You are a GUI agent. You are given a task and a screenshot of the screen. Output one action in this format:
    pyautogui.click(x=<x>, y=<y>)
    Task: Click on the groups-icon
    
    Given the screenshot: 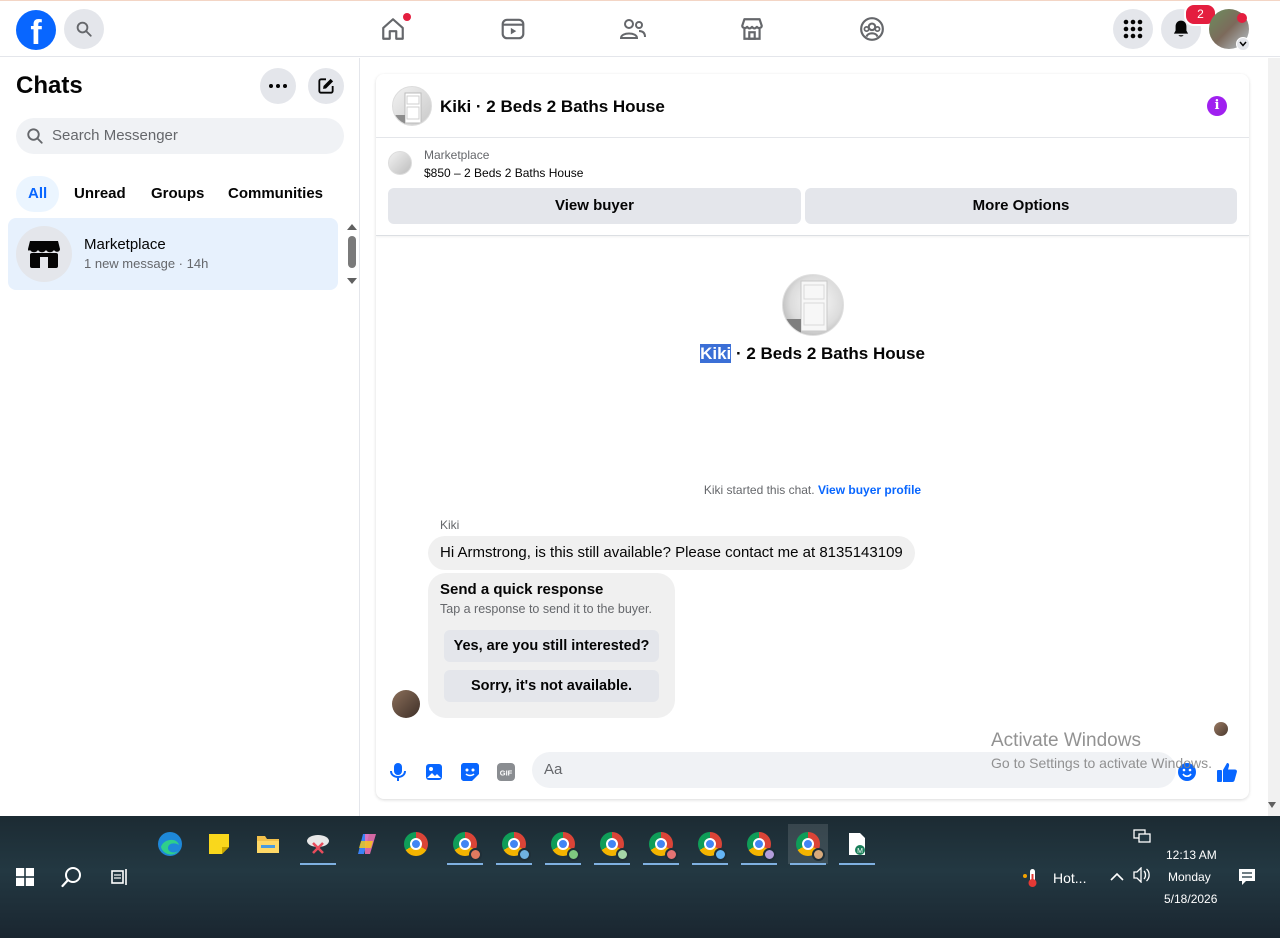 What is the action you would take?
    pyautogui.click(x=872, y=29)
    